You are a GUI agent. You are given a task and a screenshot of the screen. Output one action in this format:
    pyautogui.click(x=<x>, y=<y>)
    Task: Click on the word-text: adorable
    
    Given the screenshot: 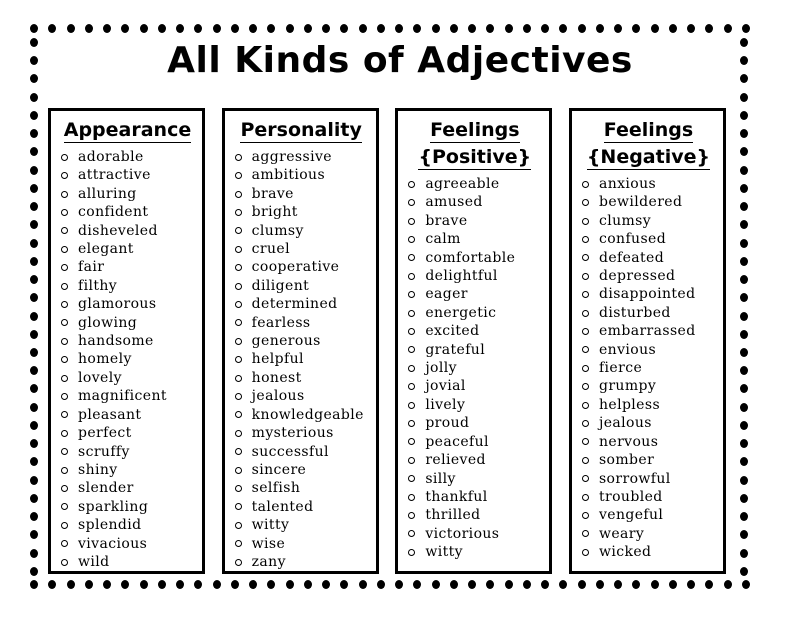 What is the action you would take?
    pyautogui.click(x=111, y=157)
    